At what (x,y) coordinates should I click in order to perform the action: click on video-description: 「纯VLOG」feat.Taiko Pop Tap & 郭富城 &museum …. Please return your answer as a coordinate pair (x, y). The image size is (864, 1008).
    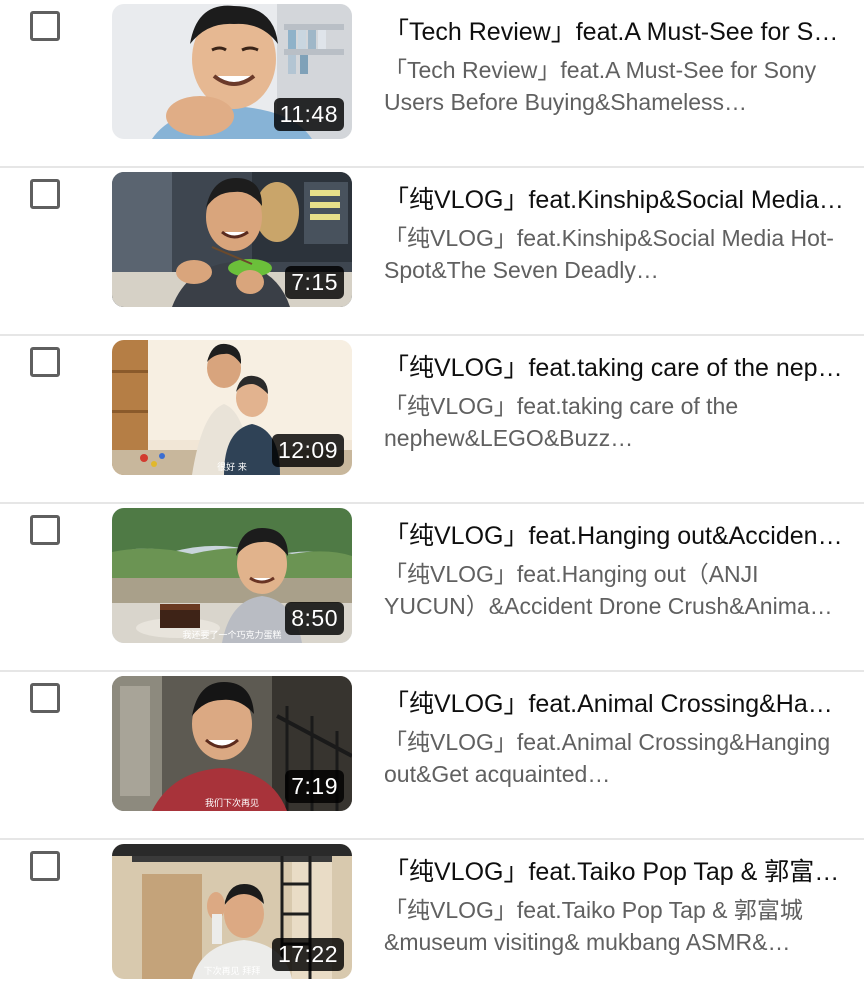
    Looking at the image, I should click on (593, 926).